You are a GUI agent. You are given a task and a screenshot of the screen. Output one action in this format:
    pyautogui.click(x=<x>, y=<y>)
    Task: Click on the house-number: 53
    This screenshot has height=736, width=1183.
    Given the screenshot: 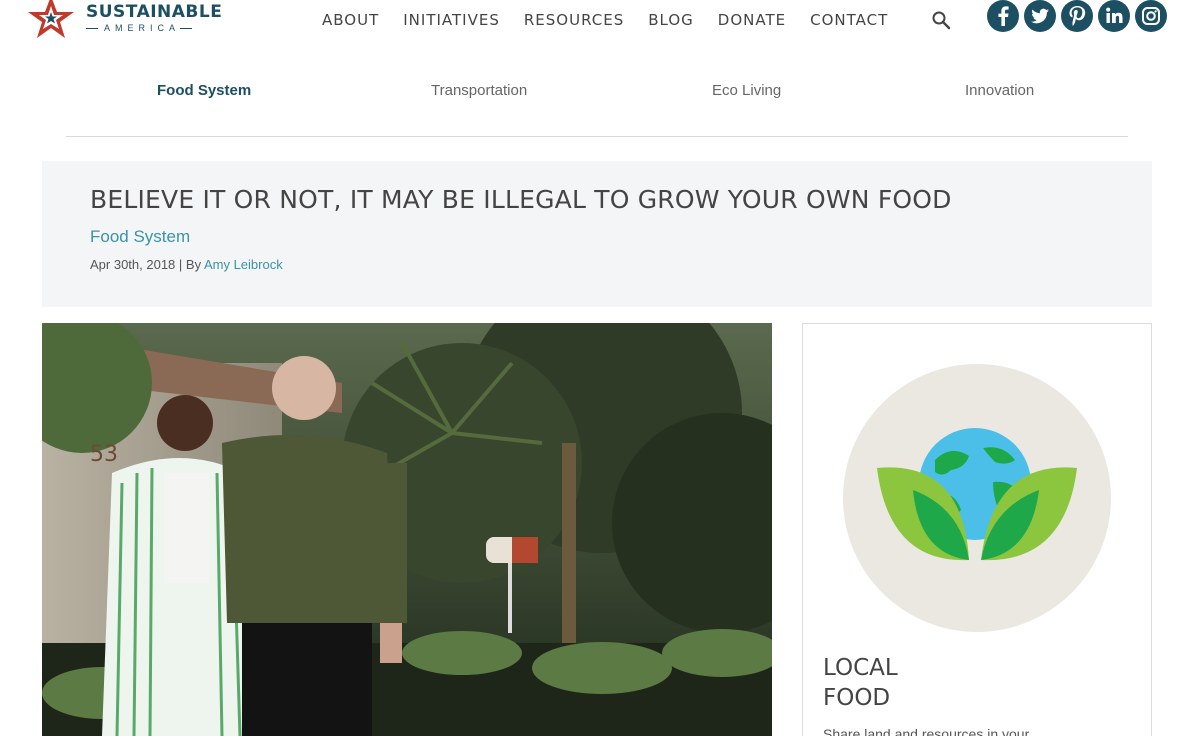 What is the action you would take?
    pyautogui.click(x=104, y=454)
    